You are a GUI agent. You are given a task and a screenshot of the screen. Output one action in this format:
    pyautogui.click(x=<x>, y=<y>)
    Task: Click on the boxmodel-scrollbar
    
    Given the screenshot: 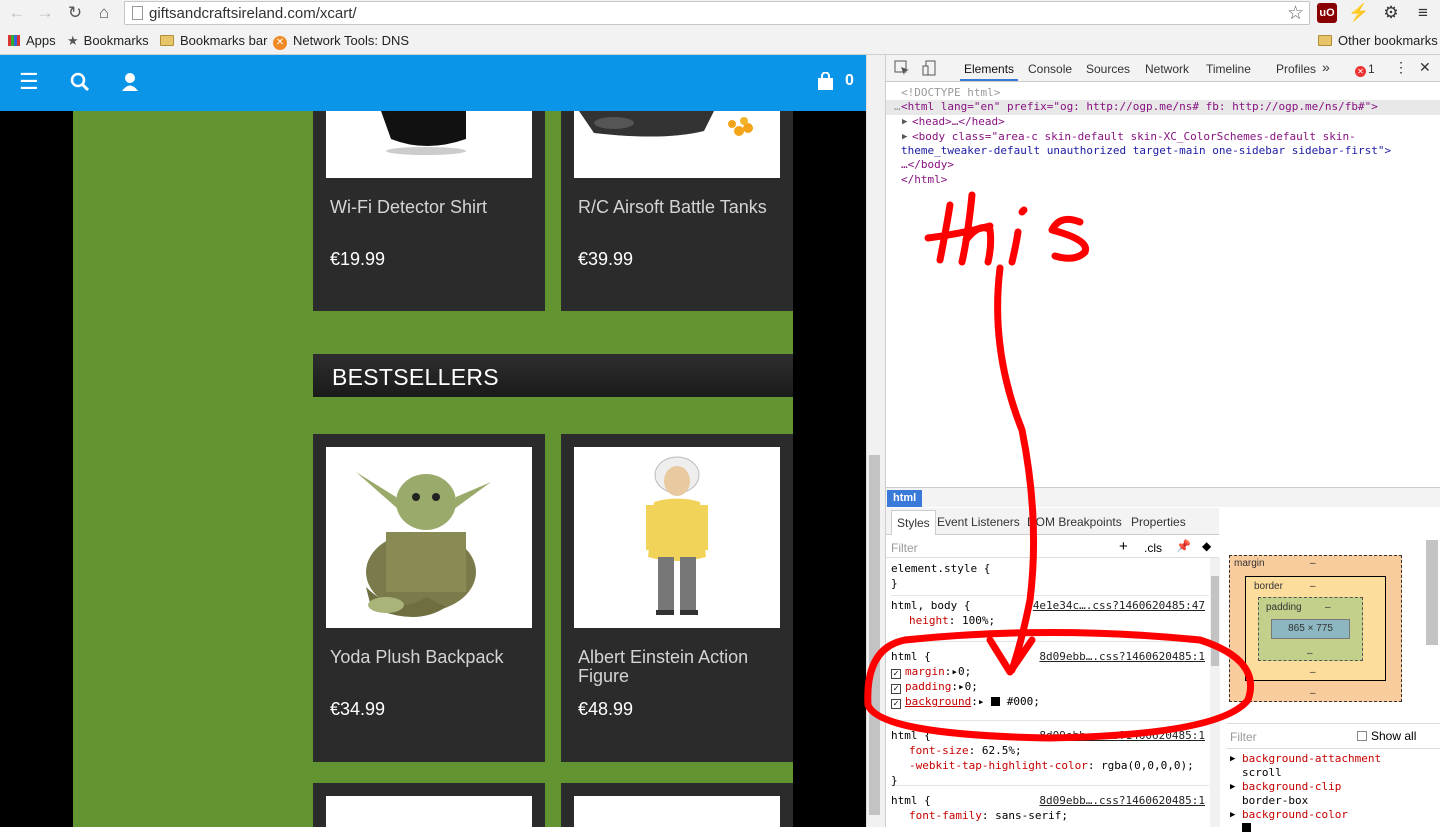 What is the action you would take?
    pyautogui.click(x=1432, y=592)
    